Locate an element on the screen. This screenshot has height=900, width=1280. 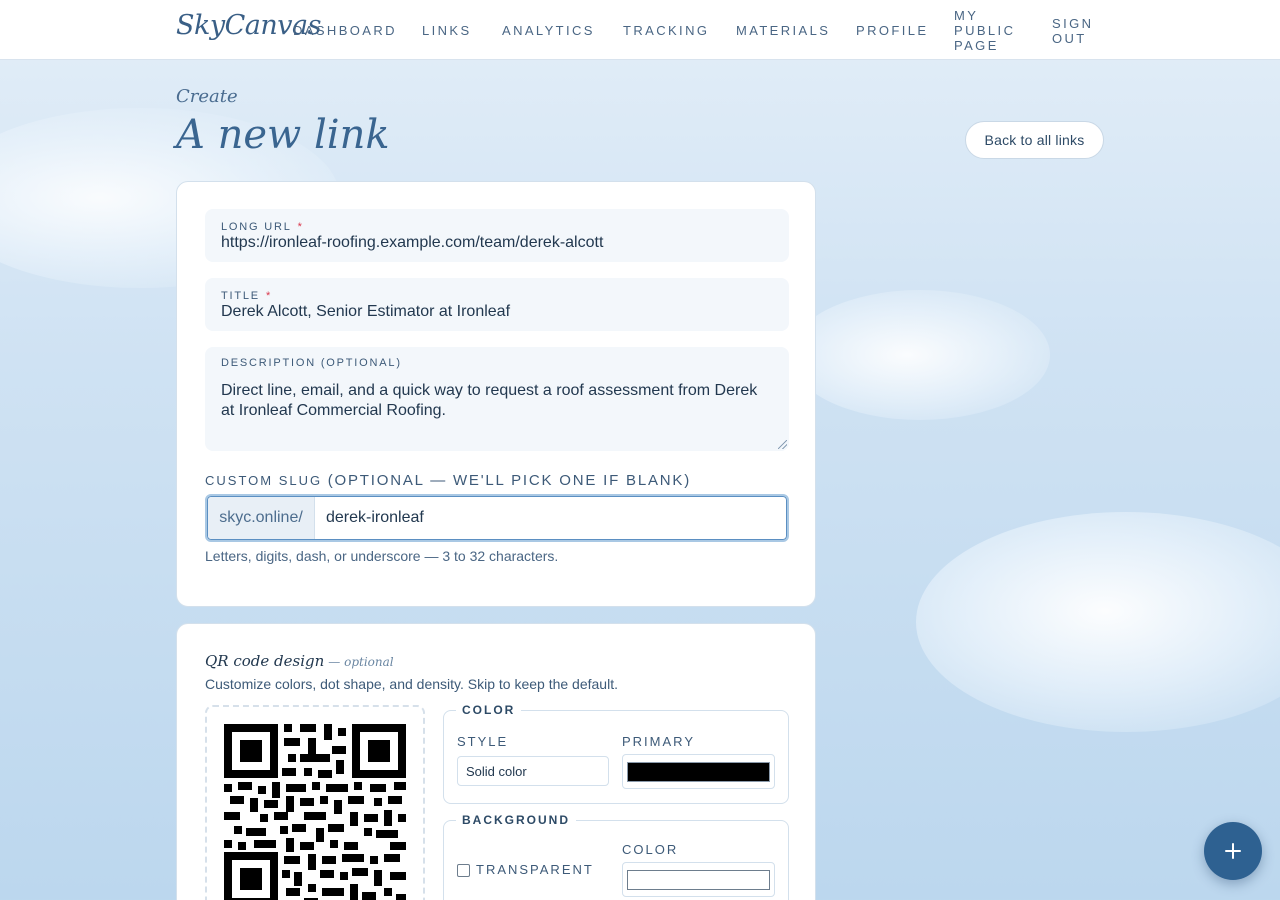
qr-background-legend: BACKGROUND is located at coordinates (516, 820).